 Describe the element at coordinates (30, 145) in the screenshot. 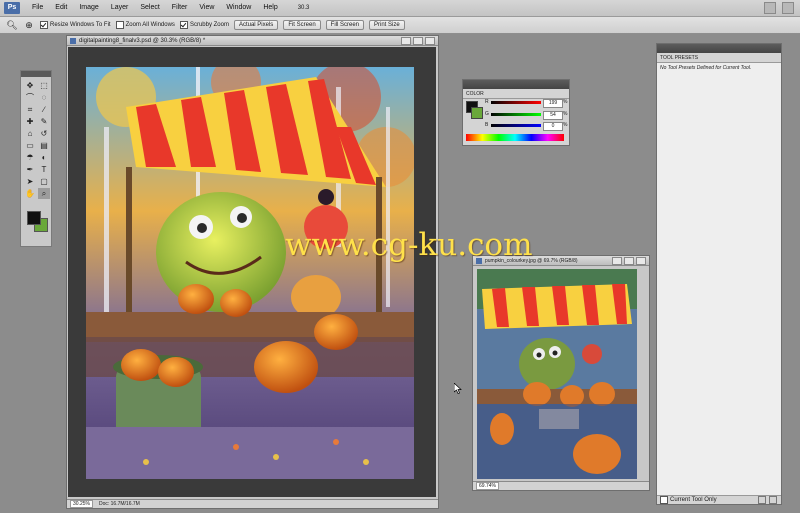

I see `eraser-tool-icon: ▭` at that location.